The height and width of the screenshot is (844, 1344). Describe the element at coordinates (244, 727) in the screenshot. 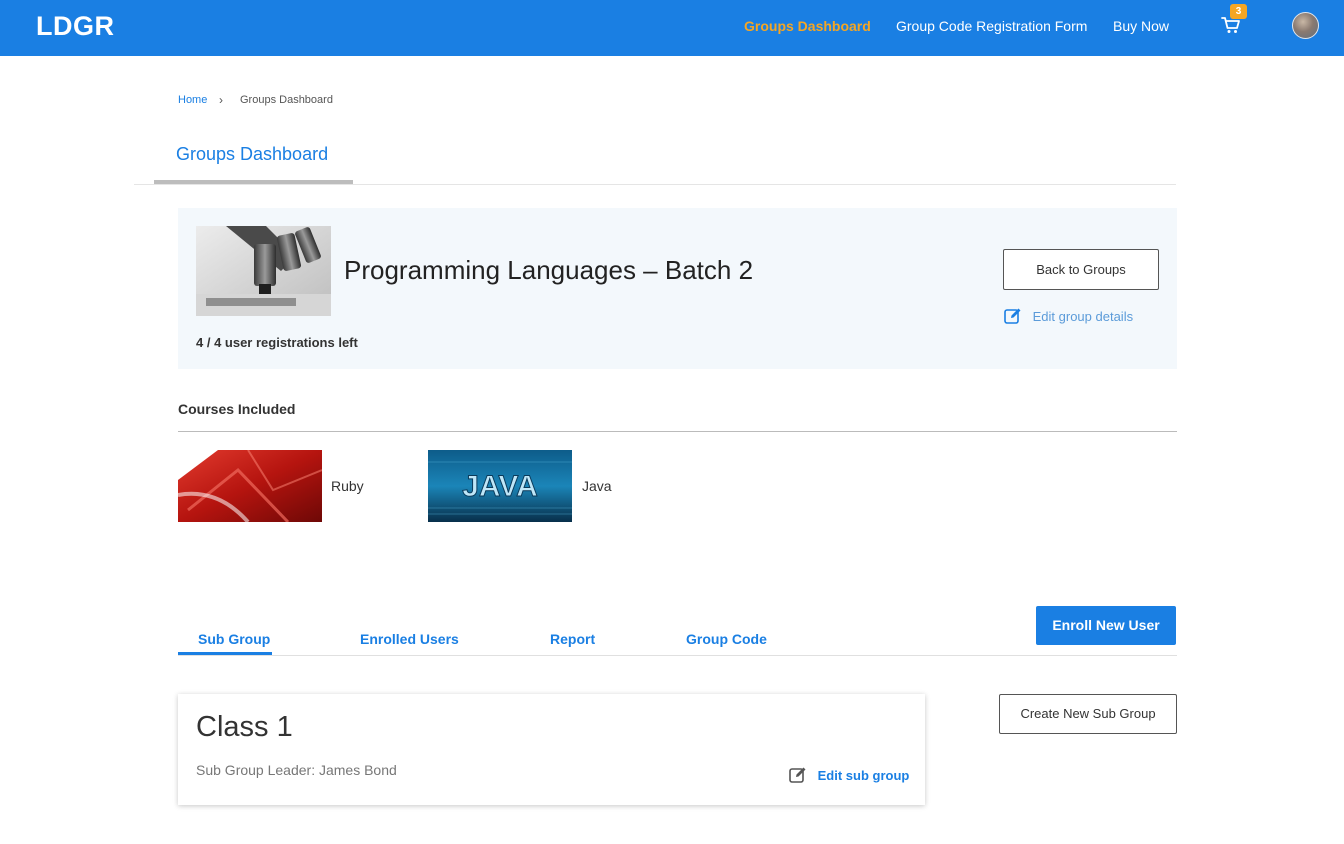

I see `subgroup-title: Class 1` at that location.